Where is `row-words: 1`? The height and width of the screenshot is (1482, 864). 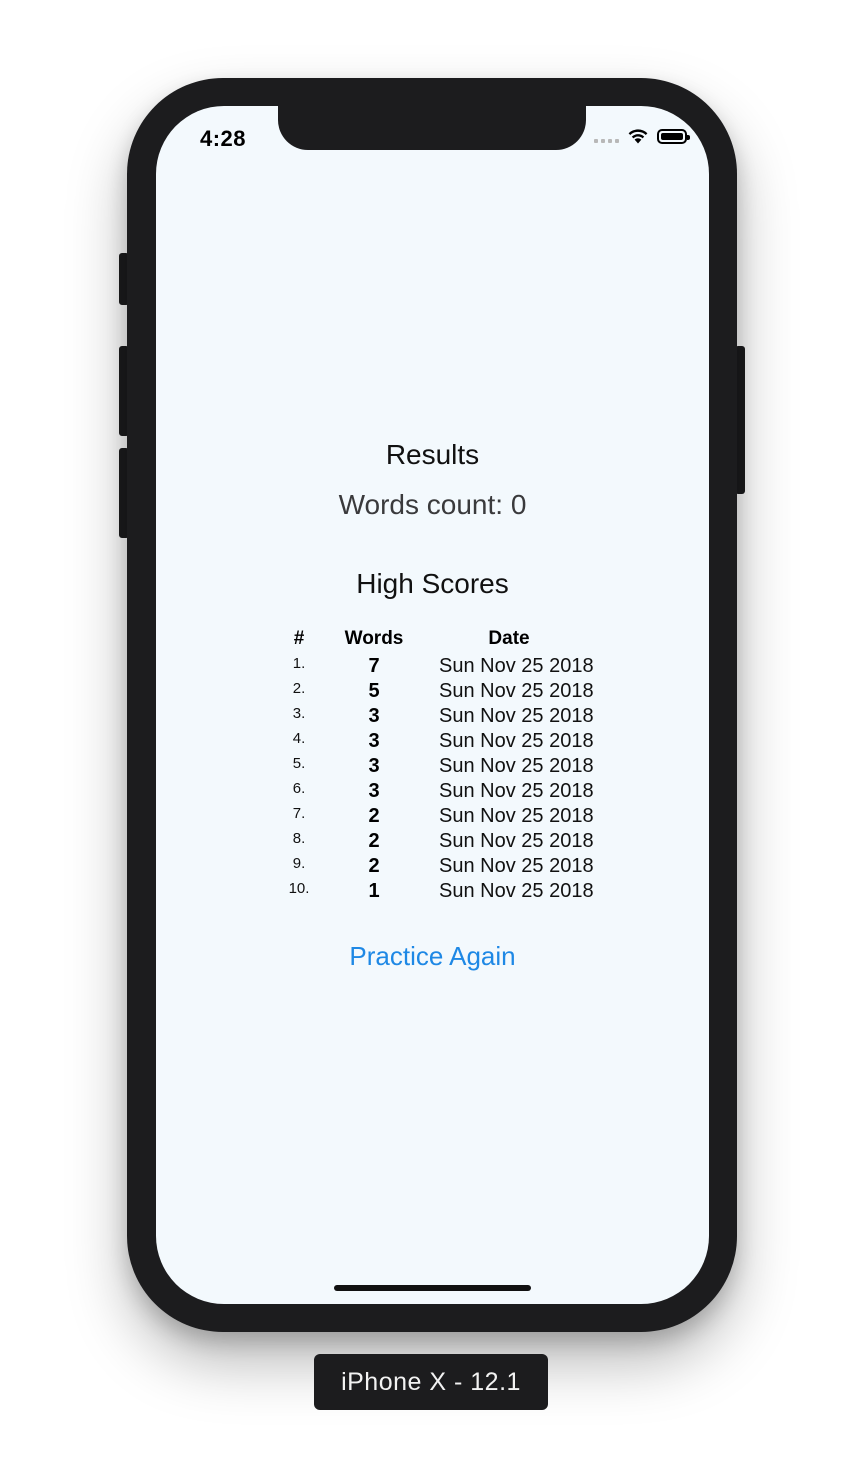 row-words: 1 is located at coordinates (374, 891).